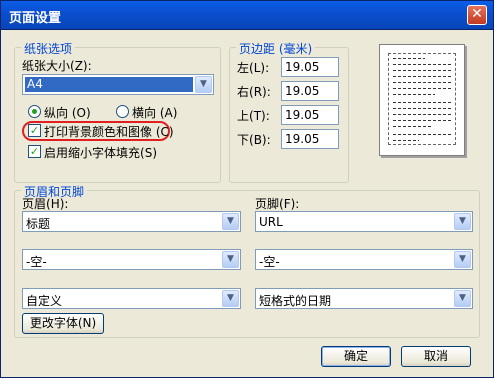 The width and height of the screenshot is (496, 380). I want to click on change-font-button: 更改字体(N), so click(63, 323).